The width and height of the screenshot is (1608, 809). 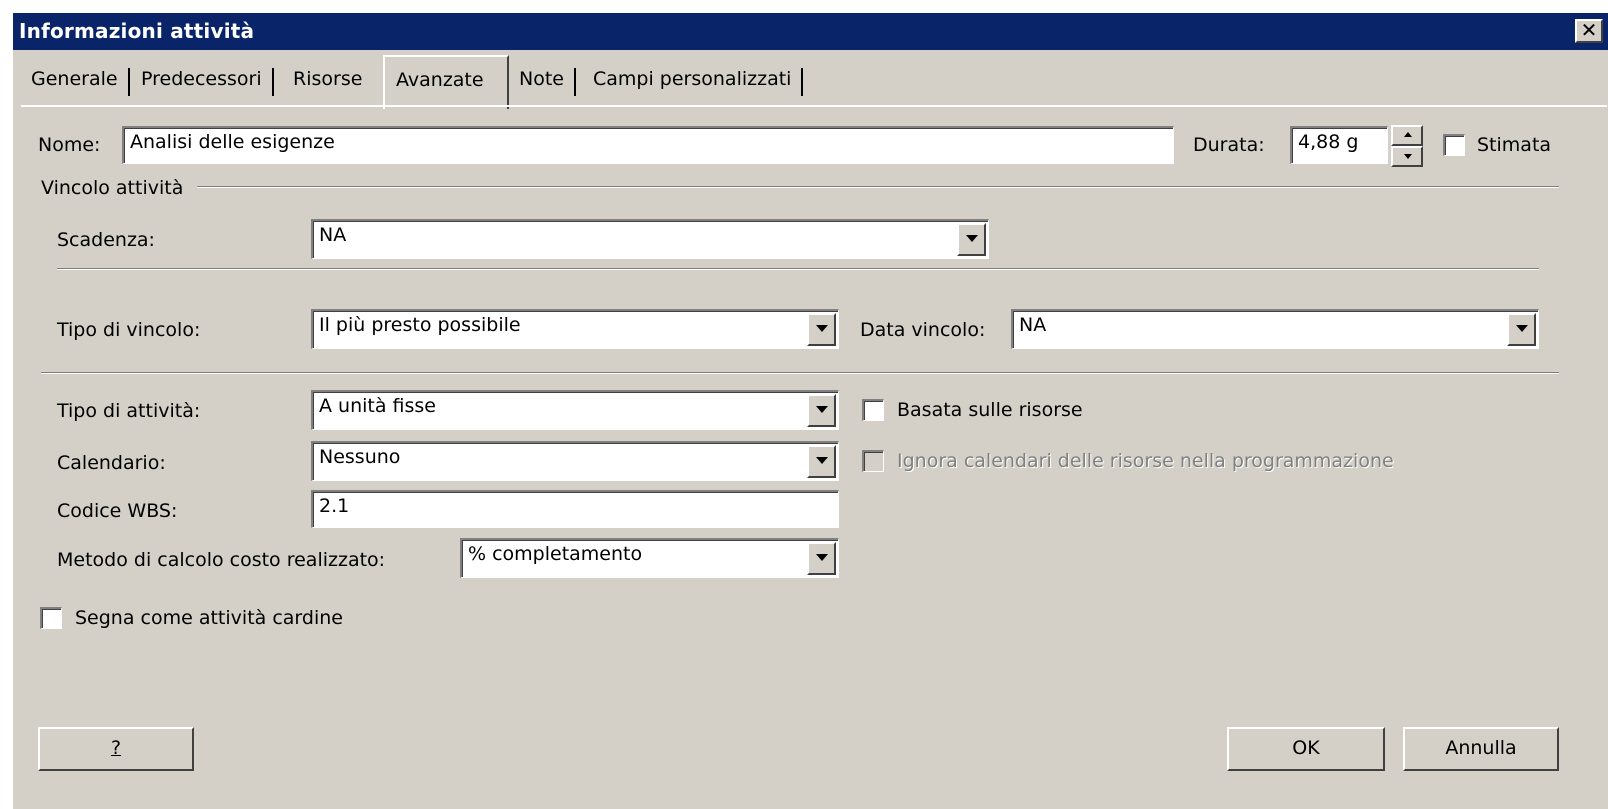 What do you see at coordinates (137, 31) in the screenshot?
I see `window-title: Informazioni attività` at bounding box center [137, 31].